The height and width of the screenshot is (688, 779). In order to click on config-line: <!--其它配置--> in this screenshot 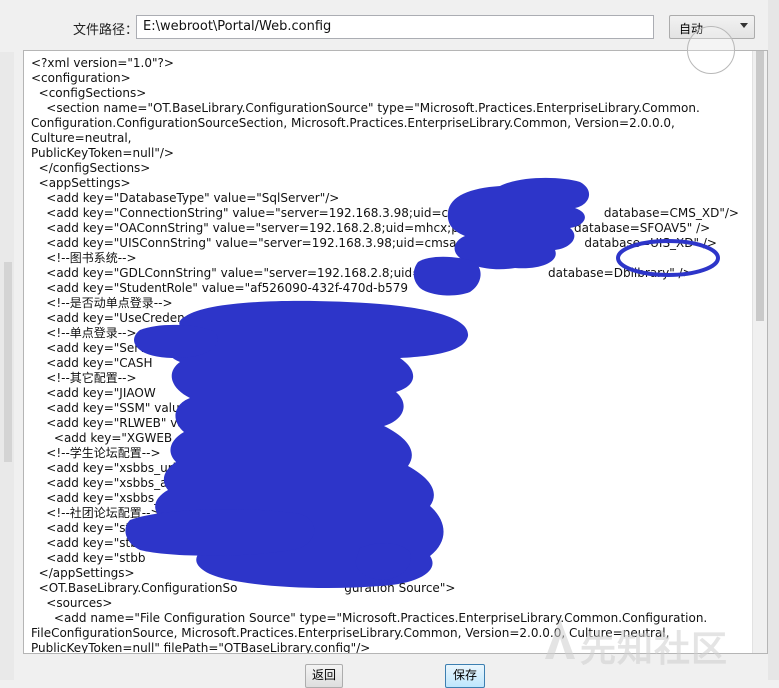, I will do `click(84, 378)`.